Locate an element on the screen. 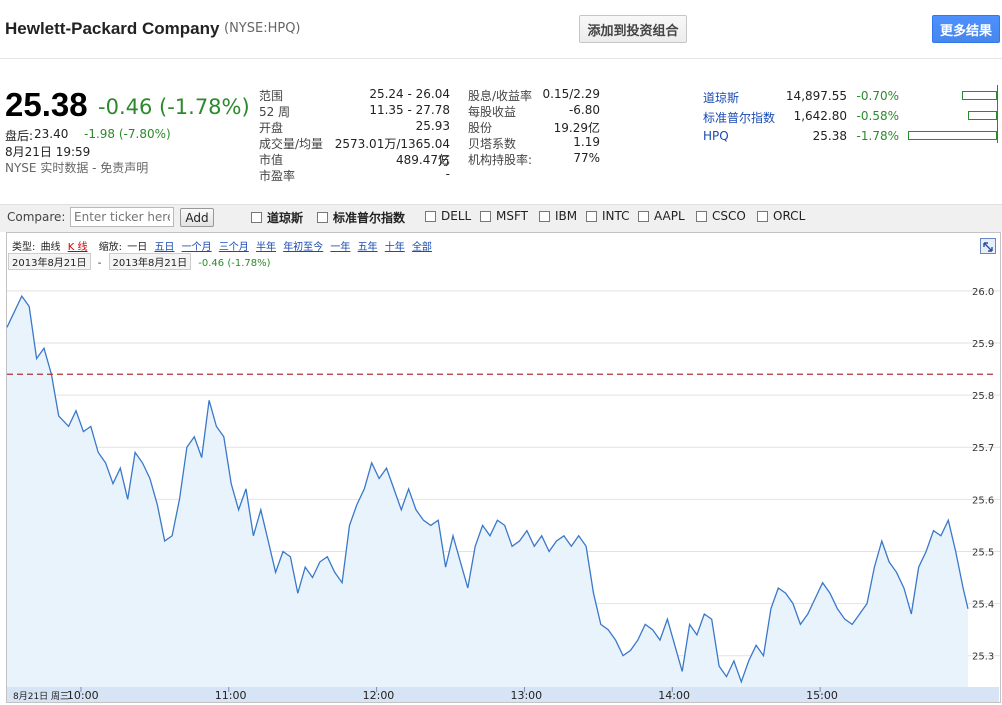  y-tick-label: 25.8 is located at coordinates (983, 396).